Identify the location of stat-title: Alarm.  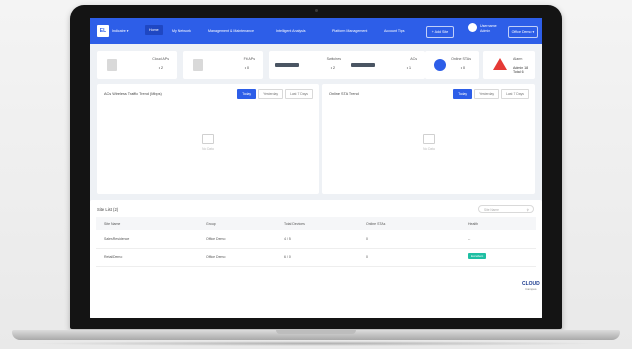
(518, 59).